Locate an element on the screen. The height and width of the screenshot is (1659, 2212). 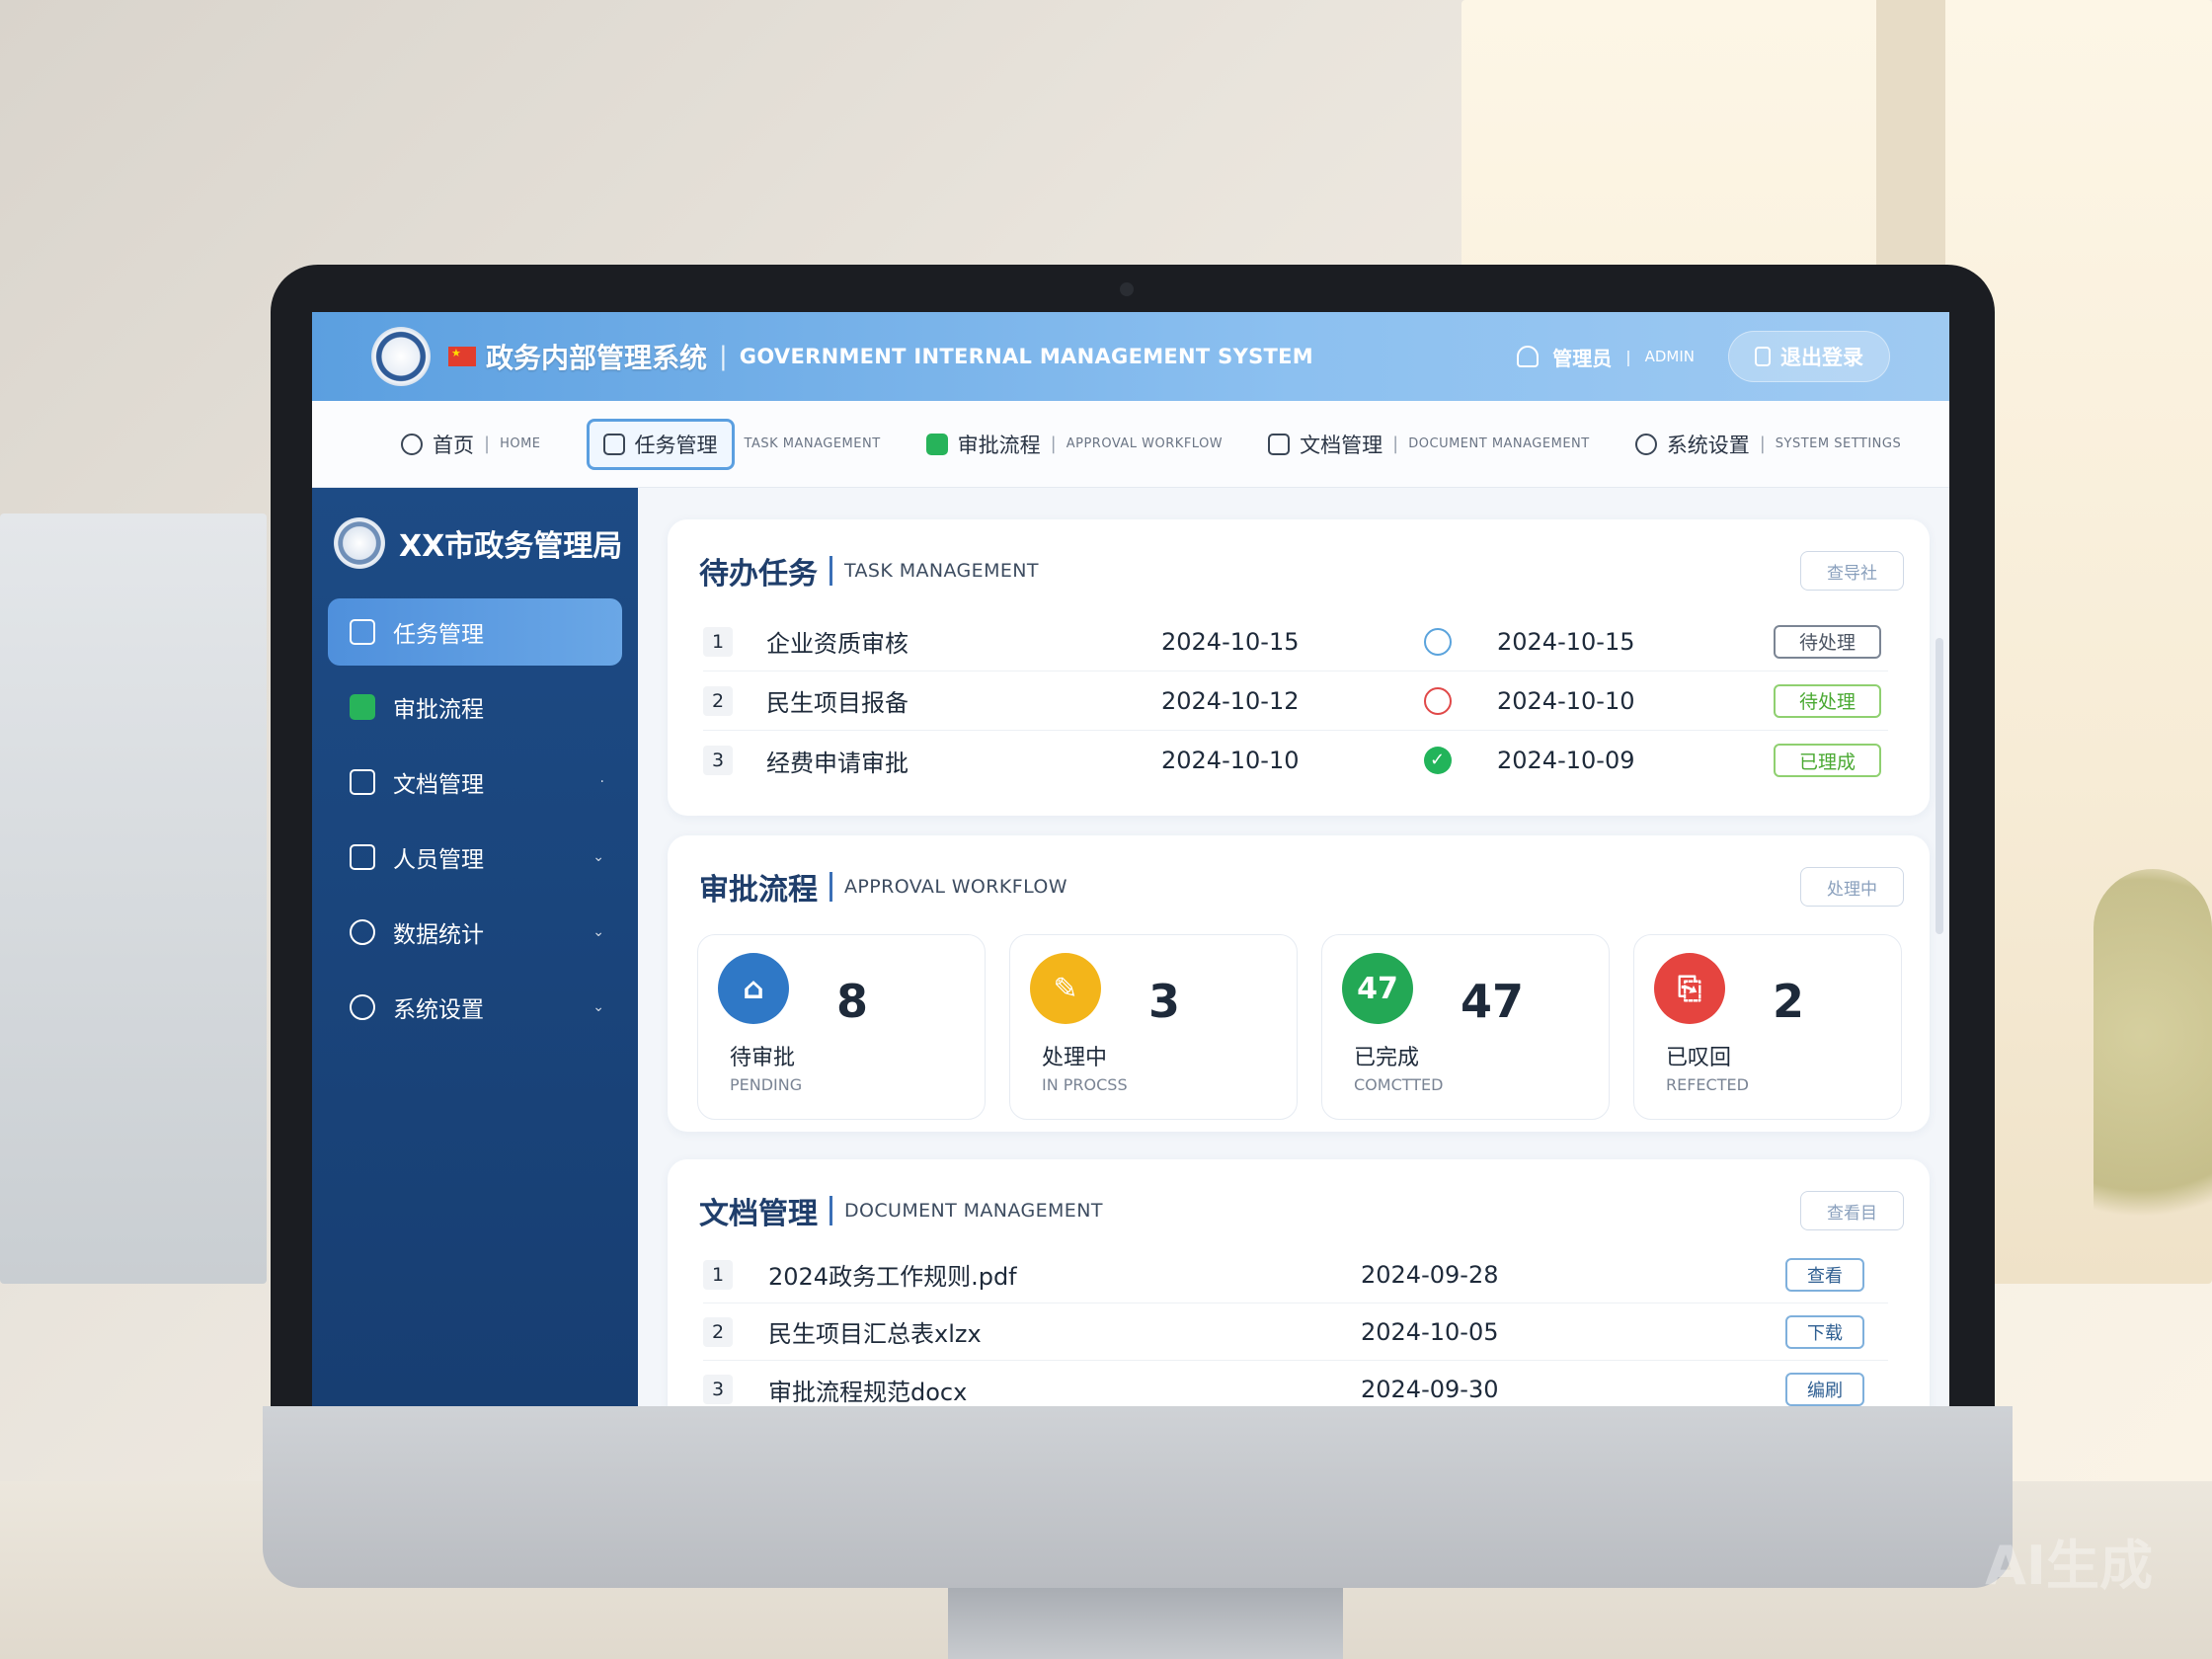
document-card-subtitle: DOCUMENT MANAGEMENT is located at coordinates (974, 1211).